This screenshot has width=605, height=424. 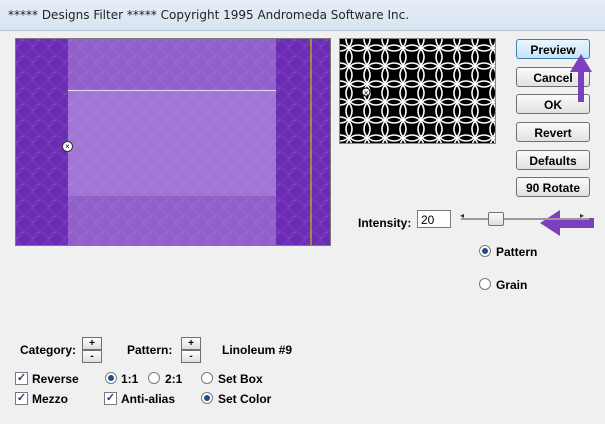 I want to click on pattern-radio-label: Pattern, so click(x=517, y=252).